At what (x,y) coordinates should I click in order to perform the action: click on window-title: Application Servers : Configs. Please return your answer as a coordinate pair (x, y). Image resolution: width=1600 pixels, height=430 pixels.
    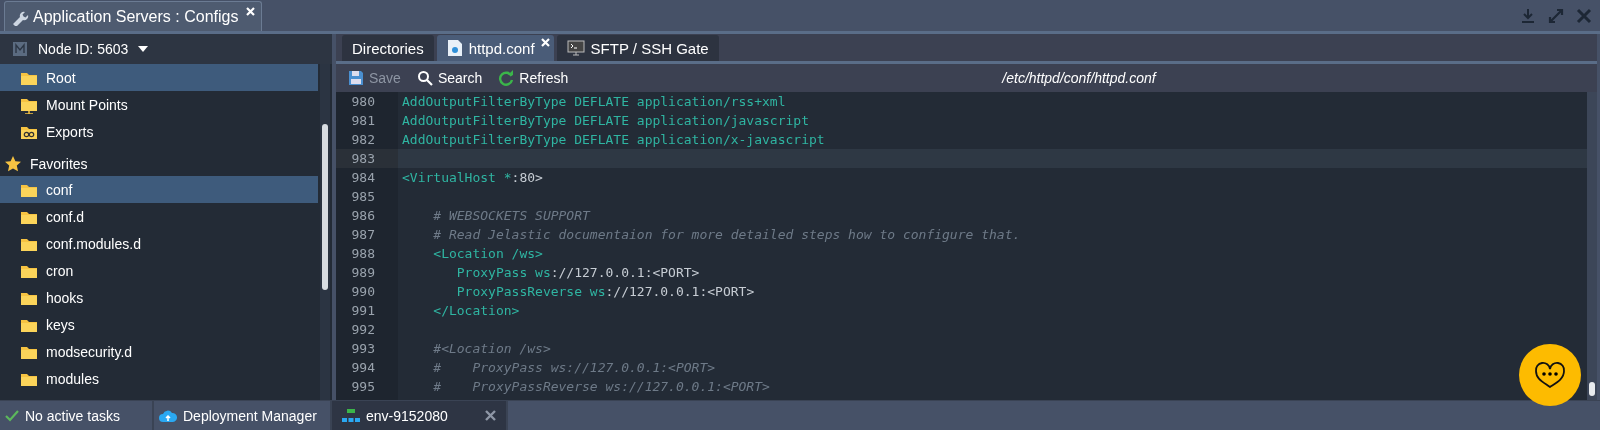
    Looking at the image, I should click on (136, 16).